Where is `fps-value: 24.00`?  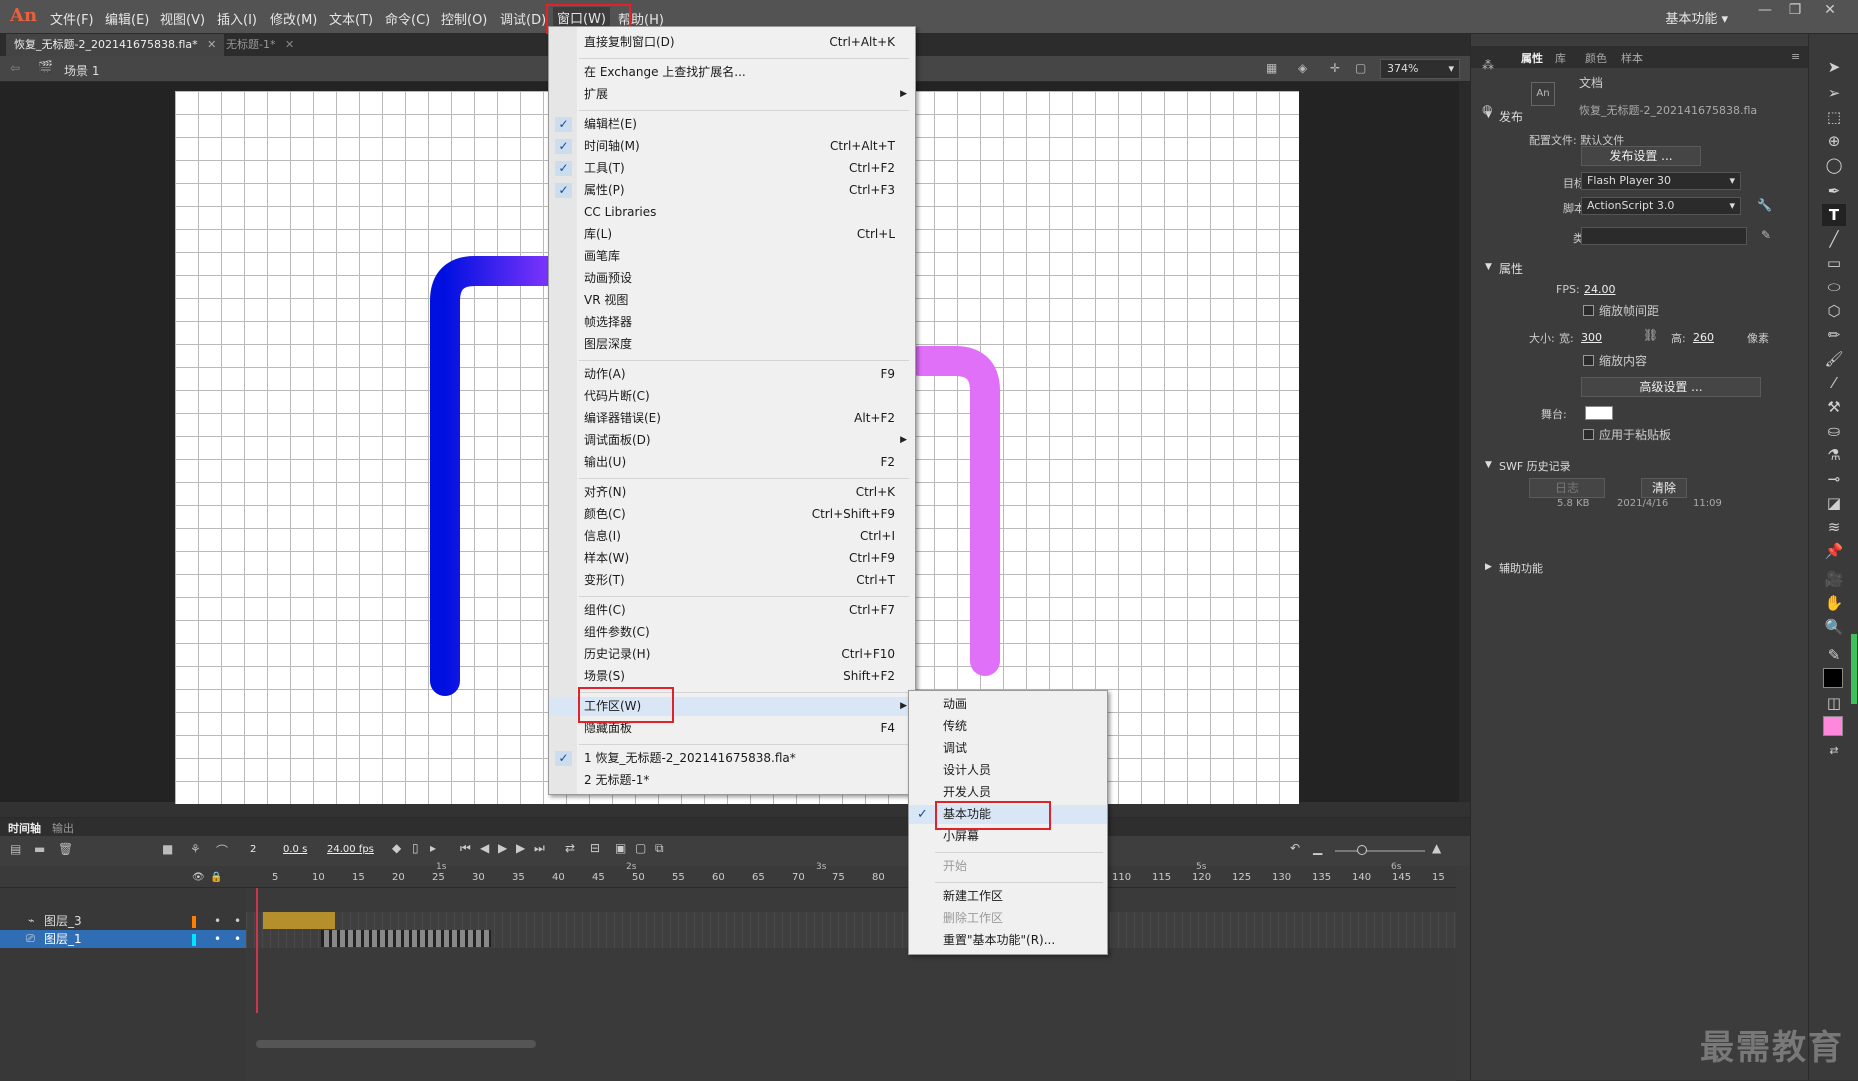
fps-value: 24.00 is located at coordinates (1600, 289).